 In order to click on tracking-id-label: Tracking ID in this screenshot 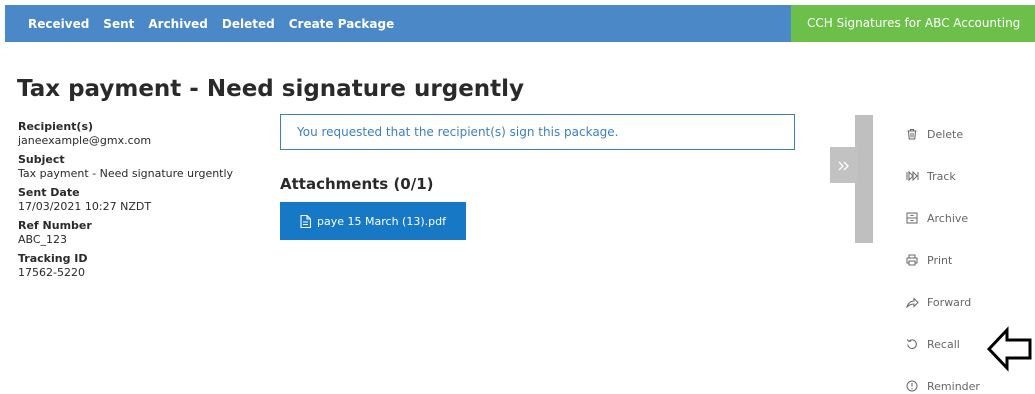, I will do `click(53, 258)`.